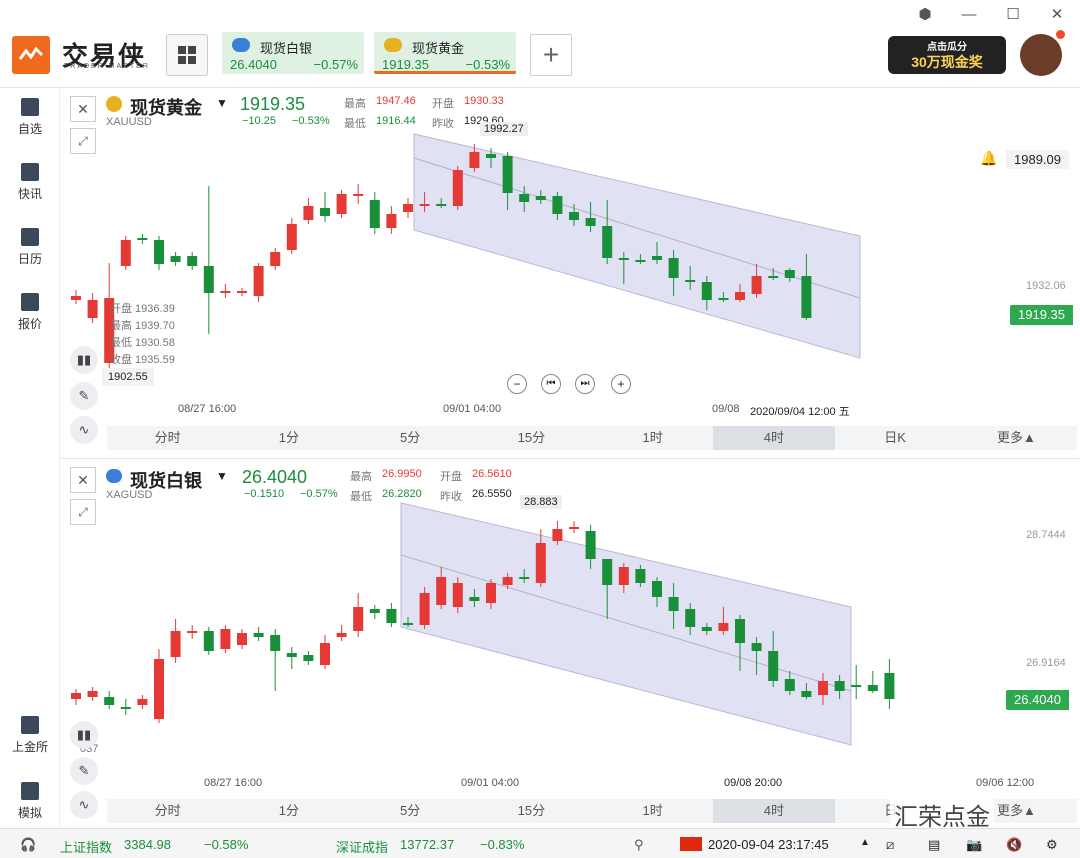  What do you see at coordinates (28, 845) in the screenshot?
I see `headset-icon: 🎧` at bounding box center [28, 845].